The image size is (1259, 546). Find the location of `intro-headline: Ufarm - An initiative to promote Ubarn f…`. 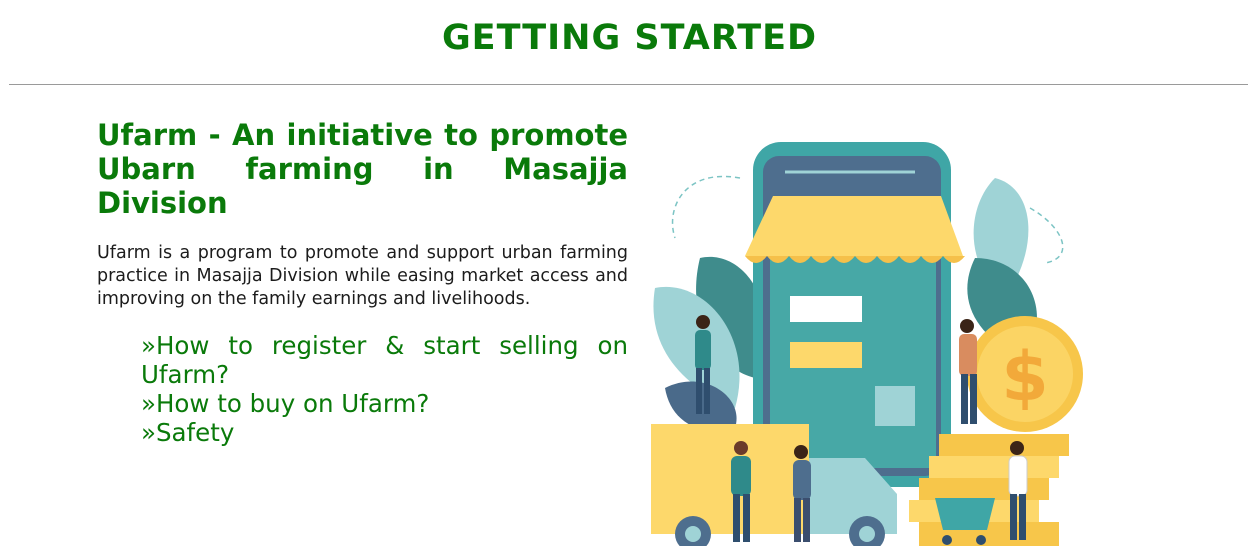

intro-headline: Ufarm - An initiative to promote Ubarn f… is located at coordinates (362, 169).